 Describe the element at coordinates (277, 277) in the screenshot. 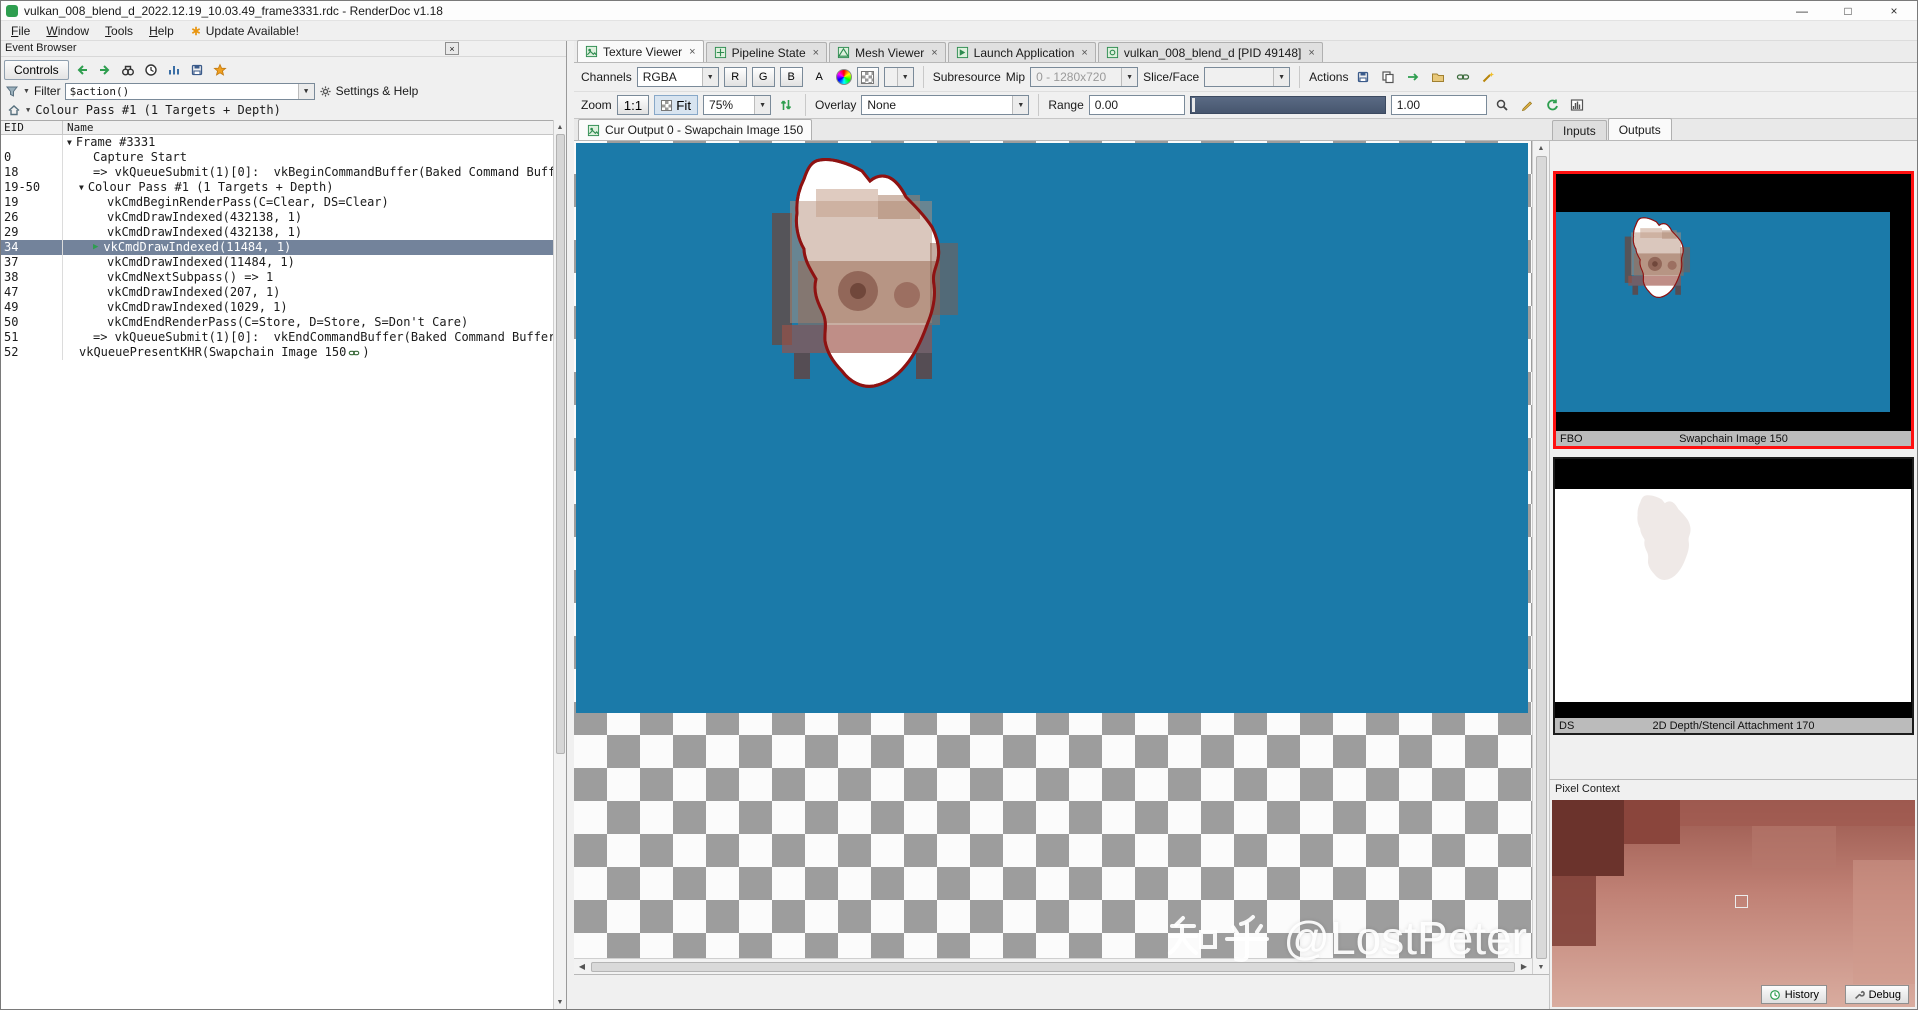

I see `event-row: 38 vkCmdNextSubpass() => 1` at that location.